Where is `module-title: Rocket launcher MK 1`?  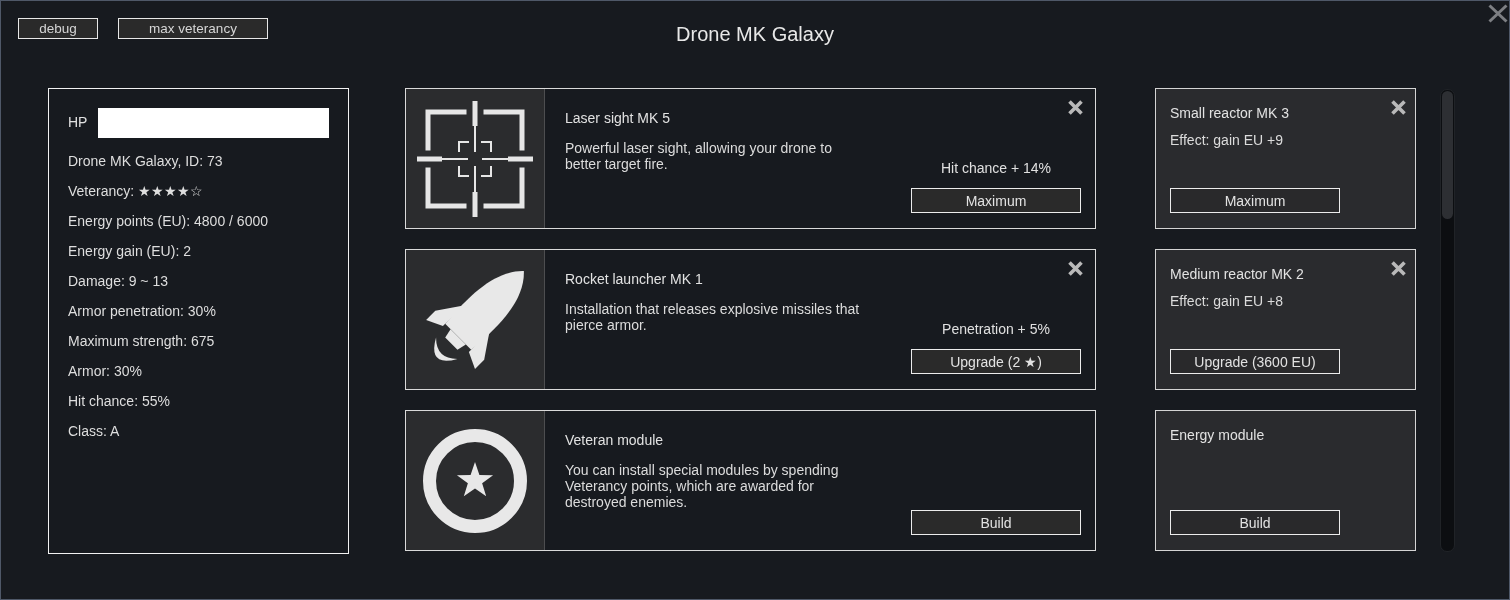 module-title: Rocket launcher MK 1 is located at coordinates (634, 279).